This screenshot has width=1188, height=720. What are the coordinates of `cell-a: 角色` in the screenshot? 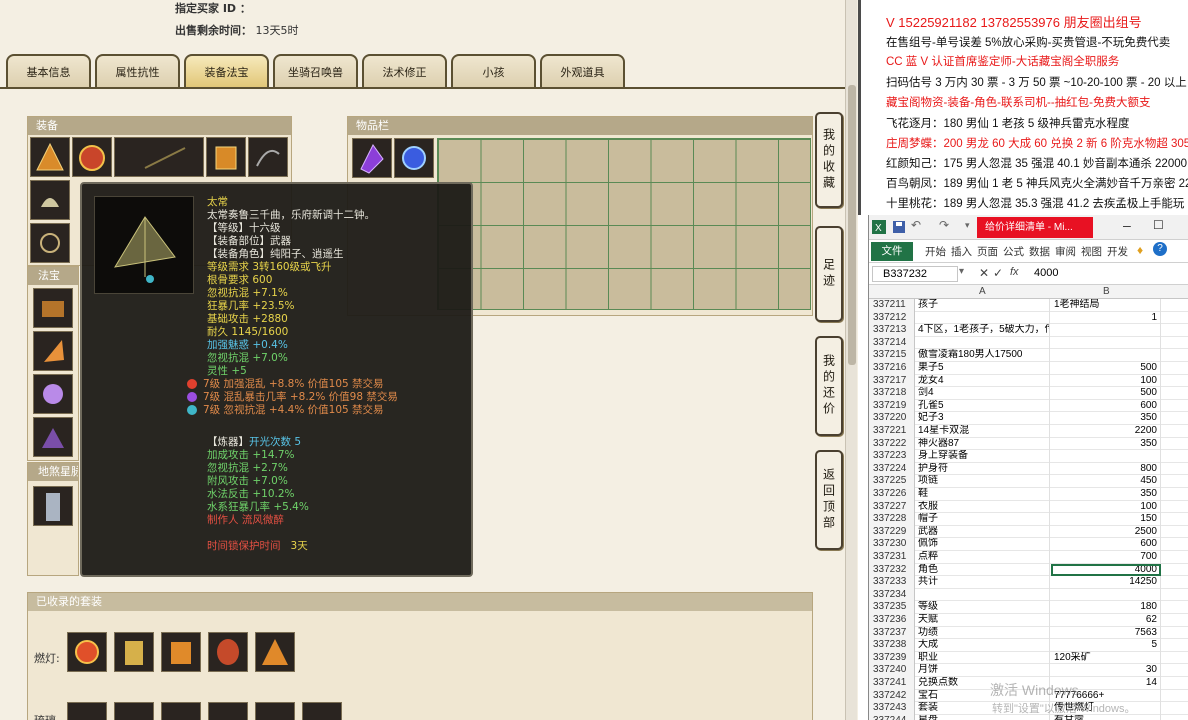 It's located at (983, 570).